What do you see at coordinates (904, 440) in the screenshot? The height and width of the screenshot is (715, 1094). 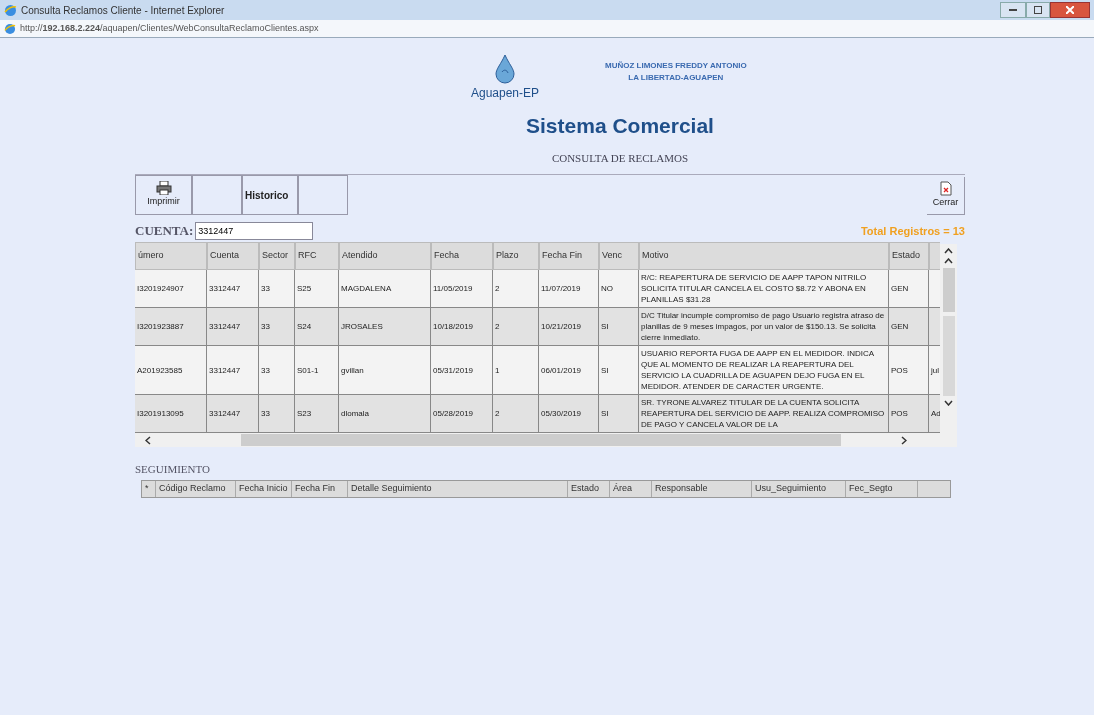 I see `scroll-right-icon` at bounding box center [904, 440].